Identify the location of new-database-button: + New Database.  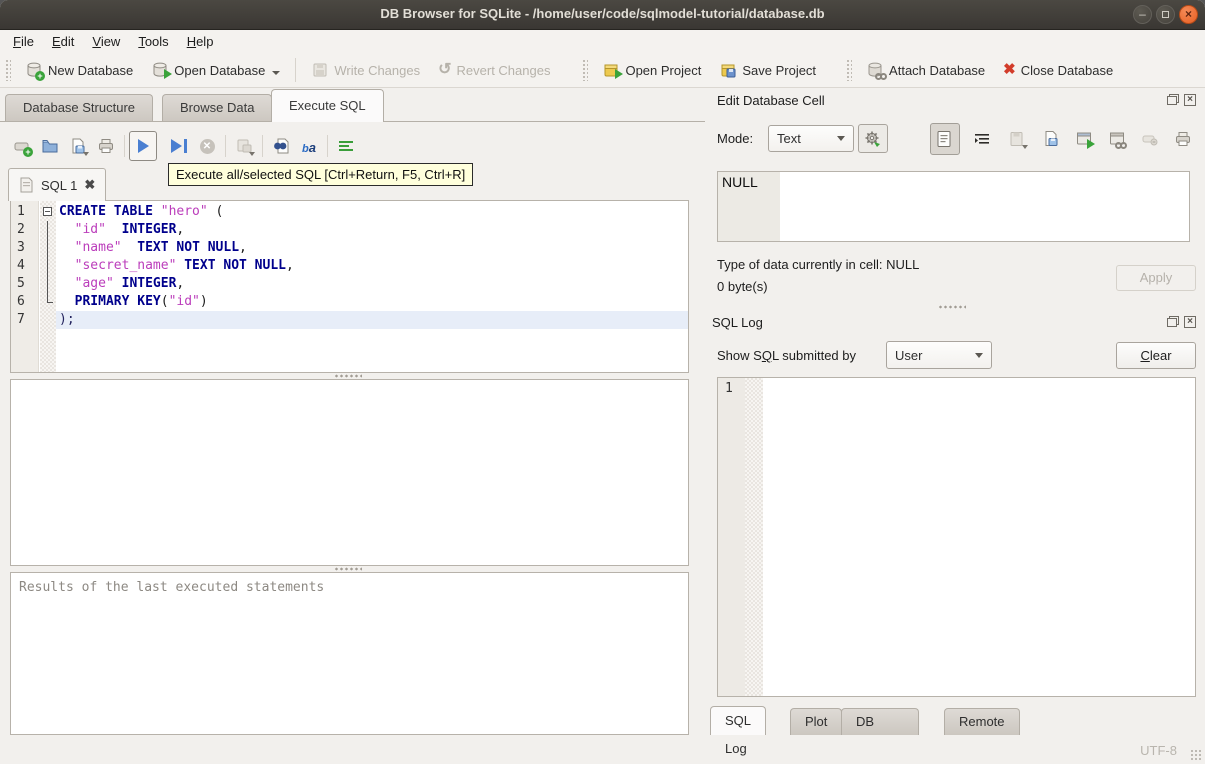
(79, 70).